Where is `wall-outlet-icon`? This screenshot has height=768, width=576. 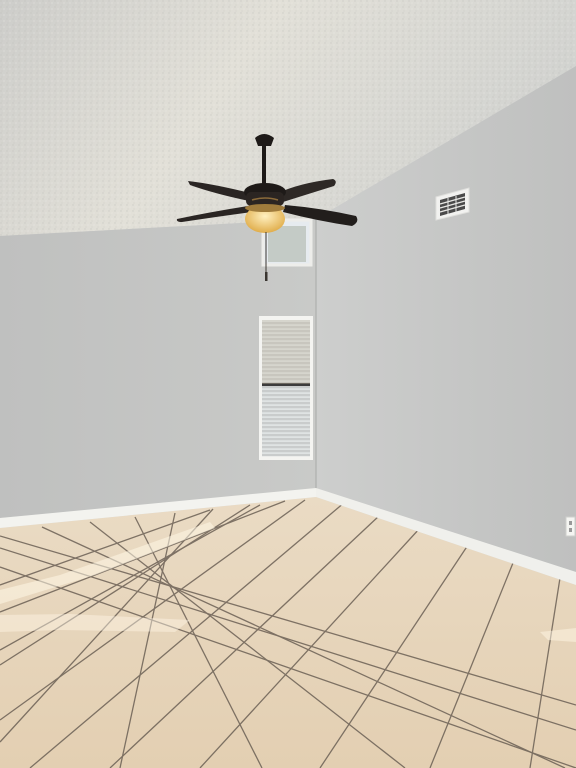
wall-outlet-icon is located at coordinates (570, 526).